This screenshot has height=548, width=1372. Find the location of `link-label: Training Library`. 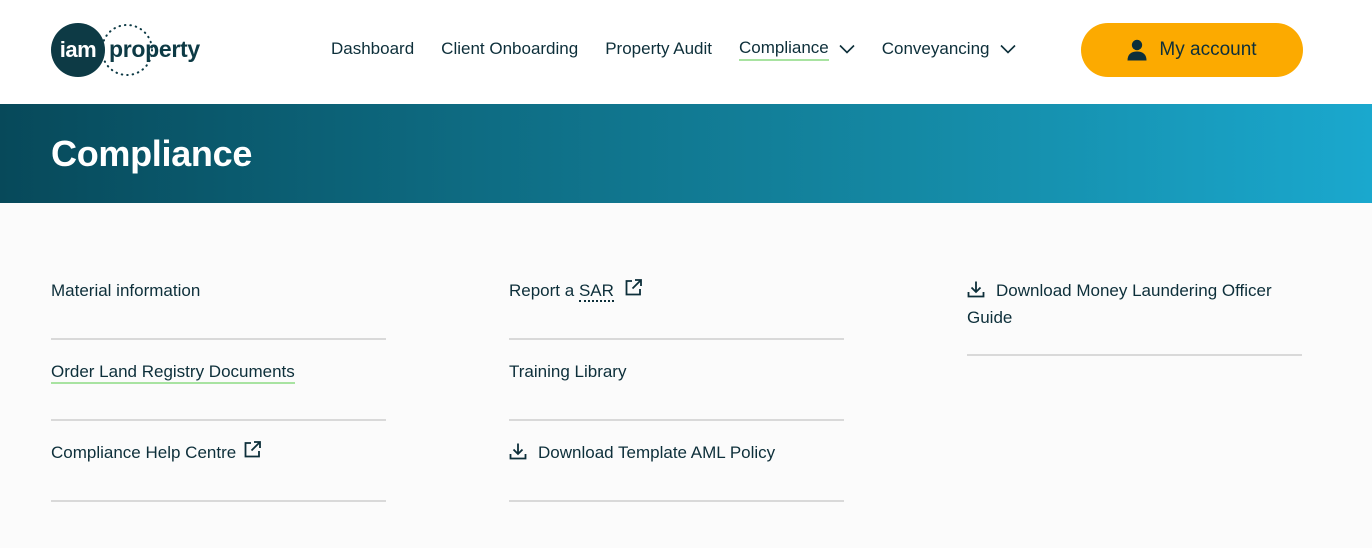

link-label: Training Library is located at coordinates (568, 371).